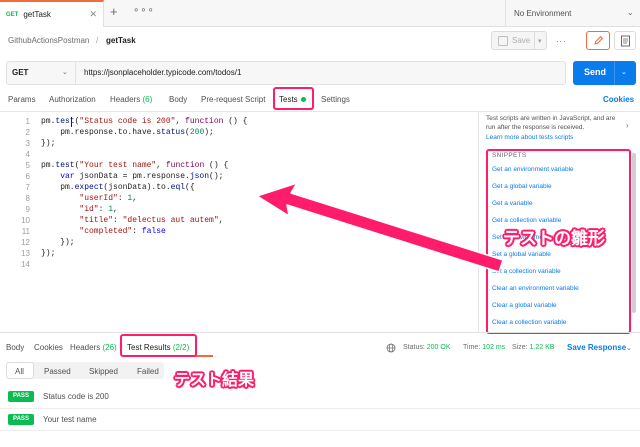  What do you see at coordinates (542, 347) in the screenshot?
I see `size-value: 1.22 KB` at bounding box center [542, 347].